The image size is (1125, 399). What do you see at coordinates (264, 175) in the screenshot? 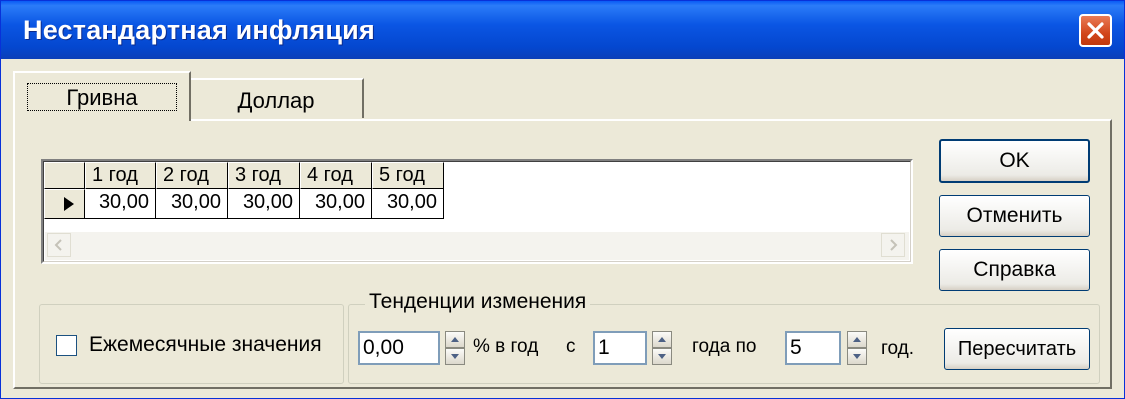
I see `grid-header-year-3: 3 год` at bounding box center [264, 175].